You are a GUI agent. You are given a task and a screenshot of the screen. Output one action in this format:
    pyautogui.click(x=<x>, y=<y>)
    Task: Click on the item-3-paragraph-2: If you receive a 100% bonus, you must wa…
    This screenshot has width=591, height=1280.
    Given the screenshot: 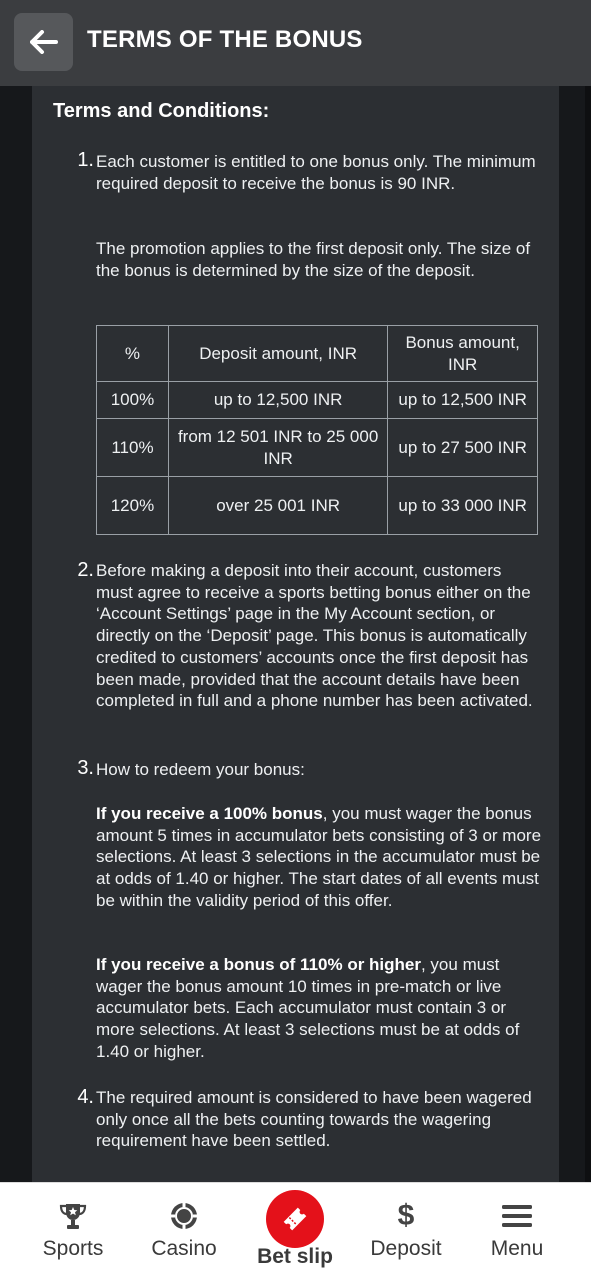 What is the action you would take?
    pyautogui.click(x=319, y=857)
    